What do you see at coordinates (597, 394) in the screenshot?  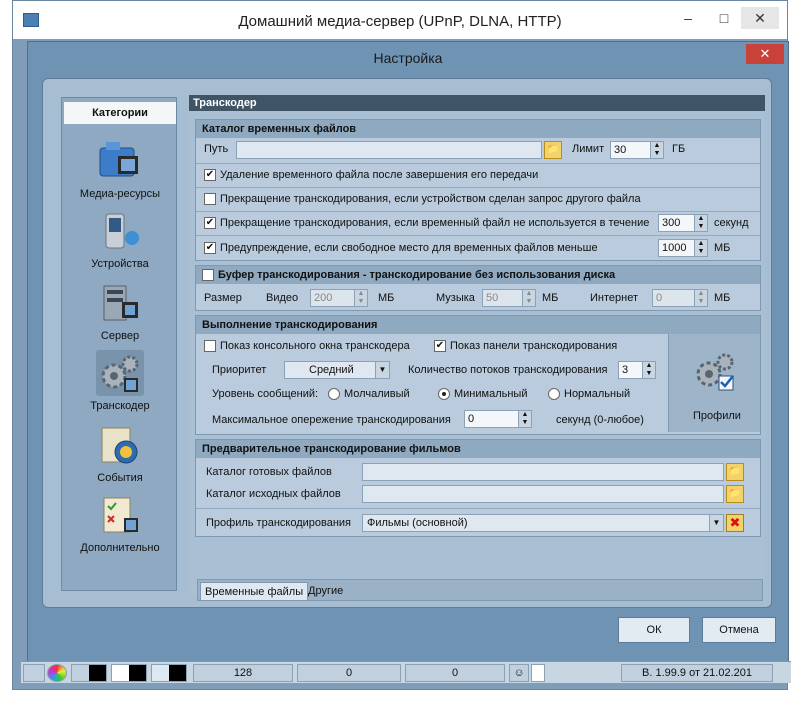 I see `level-normal-label: Нормальный` at bounding box center [597, 394].